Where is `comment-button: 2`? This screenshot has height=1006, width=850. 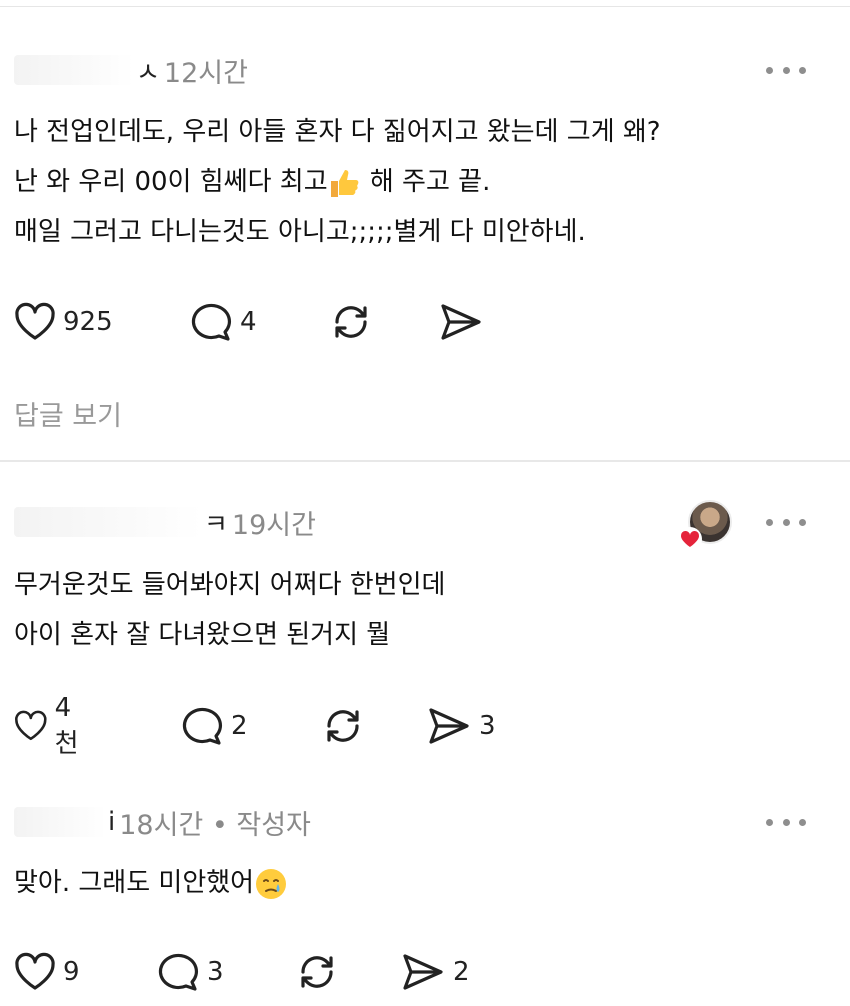
comment-button: 2 is located at coordinates (214, 726).